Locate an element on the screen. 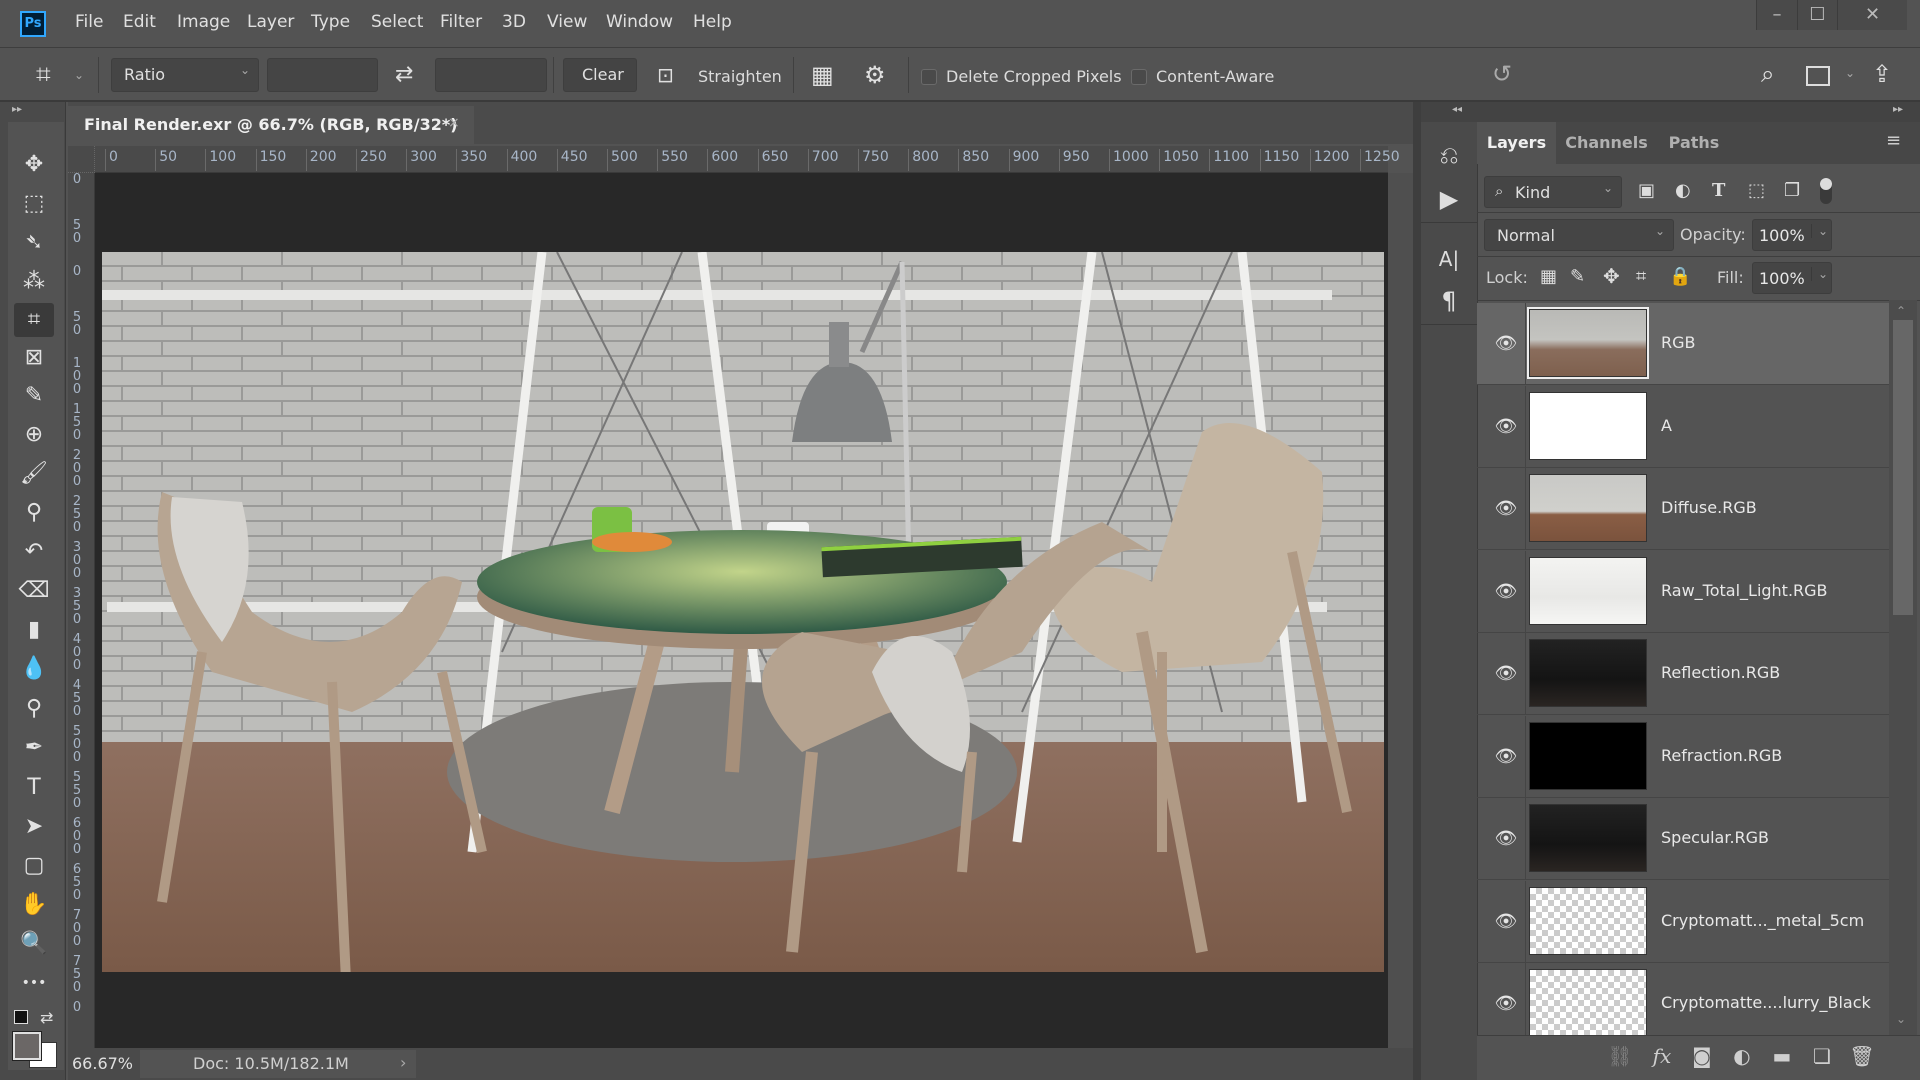  crop-tool: ⌗ is located at coordinates (34, 320).